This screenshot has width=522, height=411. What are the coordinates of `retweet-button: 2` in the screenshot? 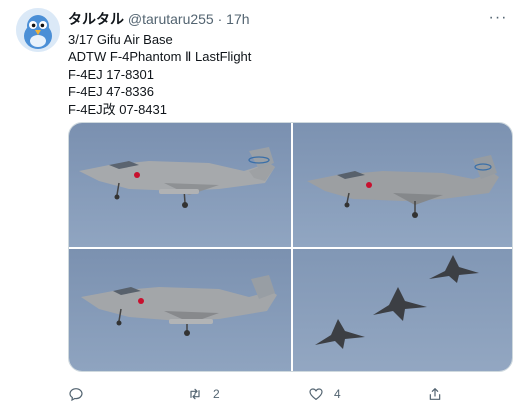 It's located at (203, 394).